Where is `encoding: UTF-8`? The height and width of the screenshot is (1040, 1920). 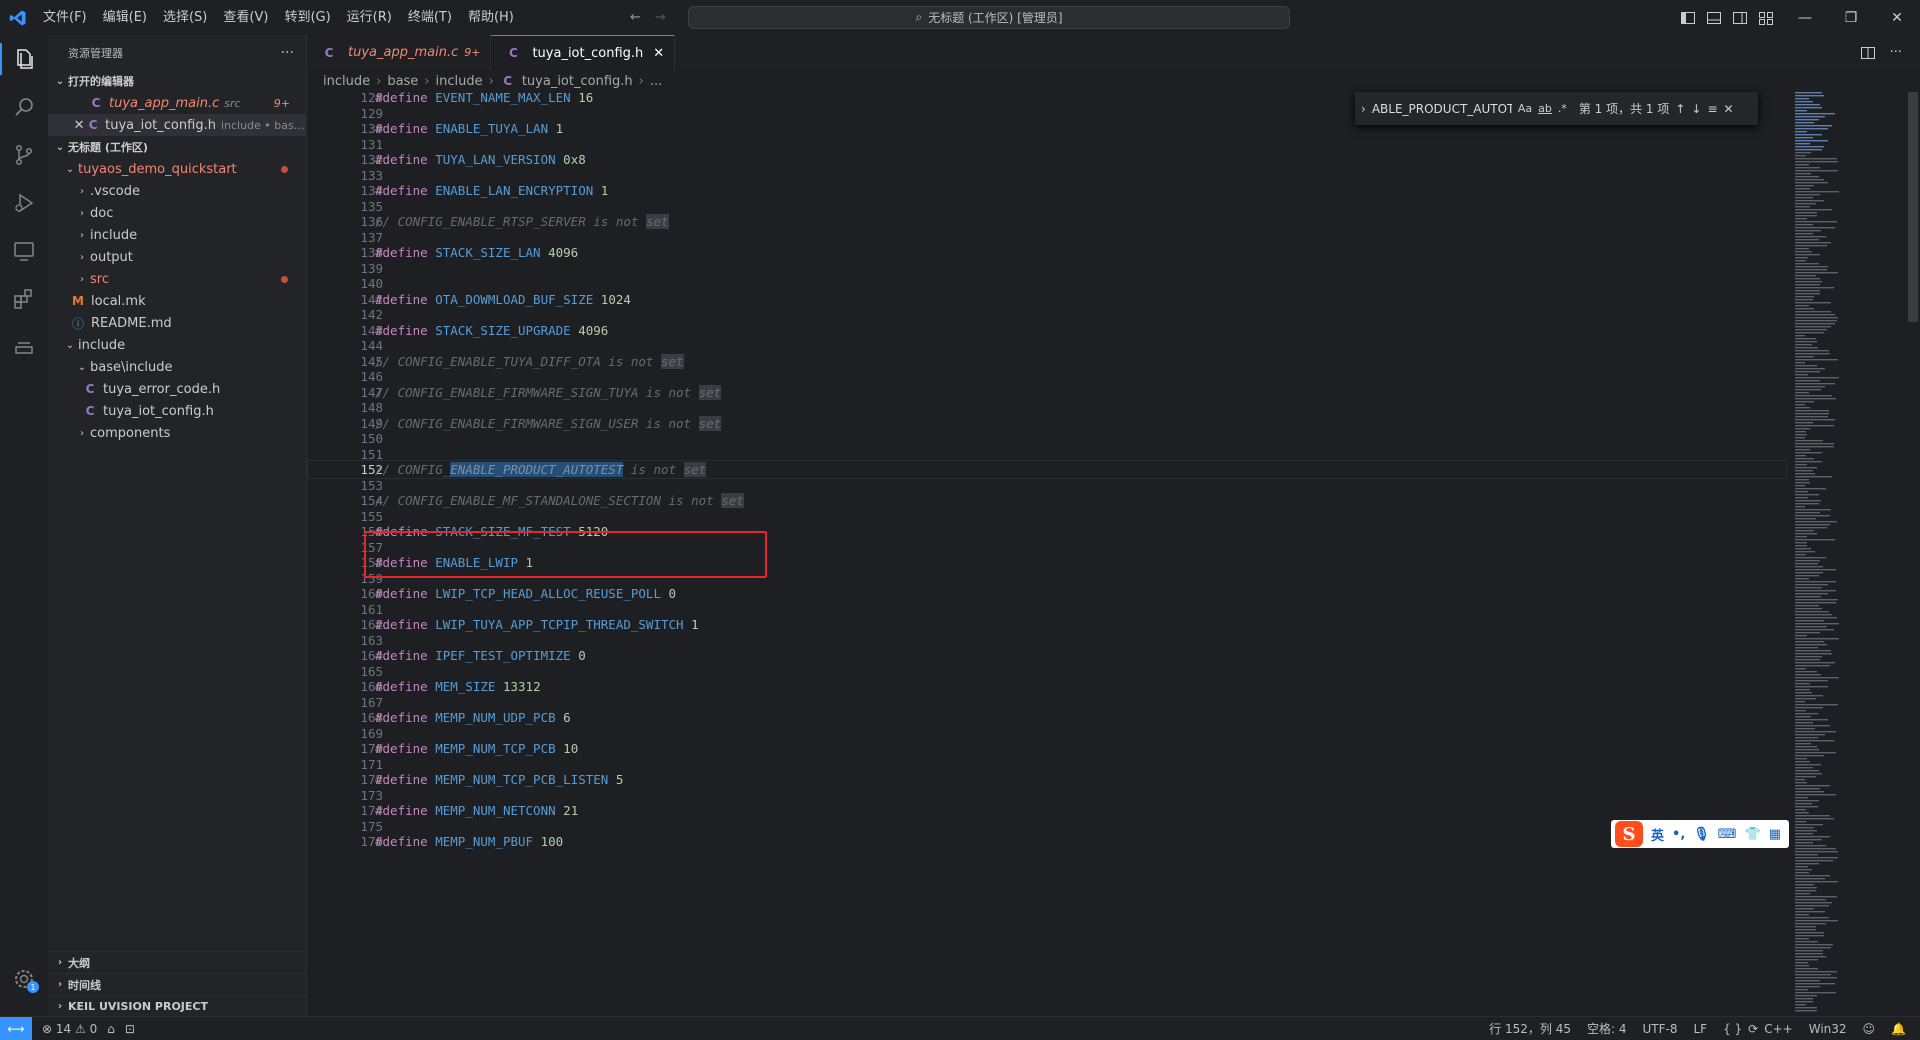 encoding: UTF-8 is located at coordinates (1659, 1029).